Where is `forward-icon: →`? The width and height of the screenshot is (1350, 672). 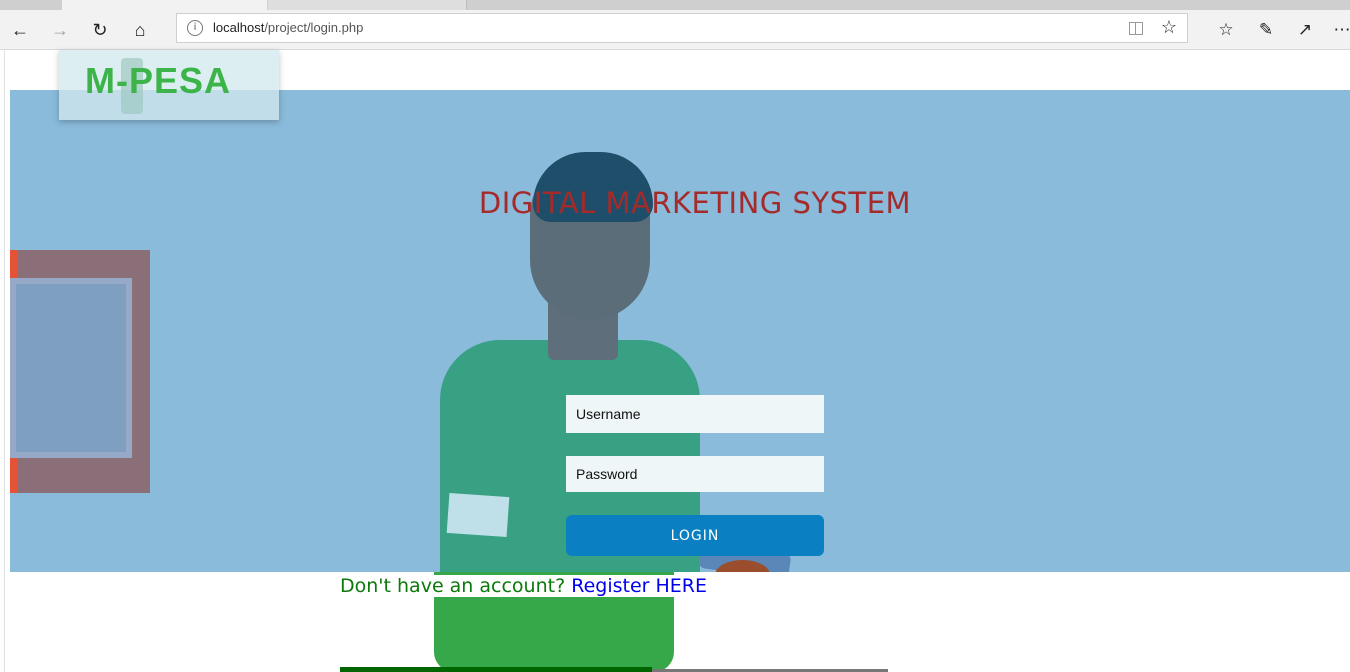 forward-icon: → is located at coordinates (60, 30).